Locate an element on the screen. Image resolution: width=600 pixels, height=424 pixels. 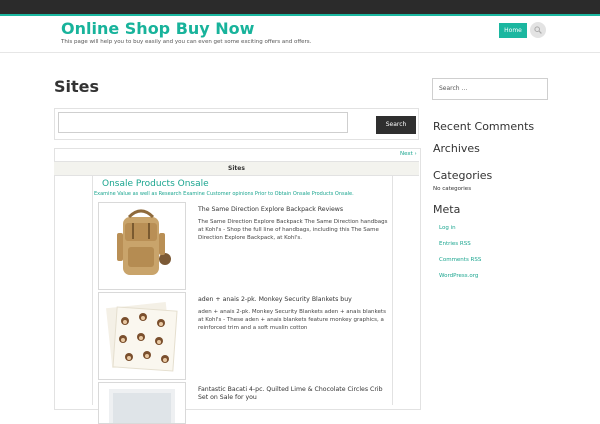
header-divider is located at coordinates (300, 52).